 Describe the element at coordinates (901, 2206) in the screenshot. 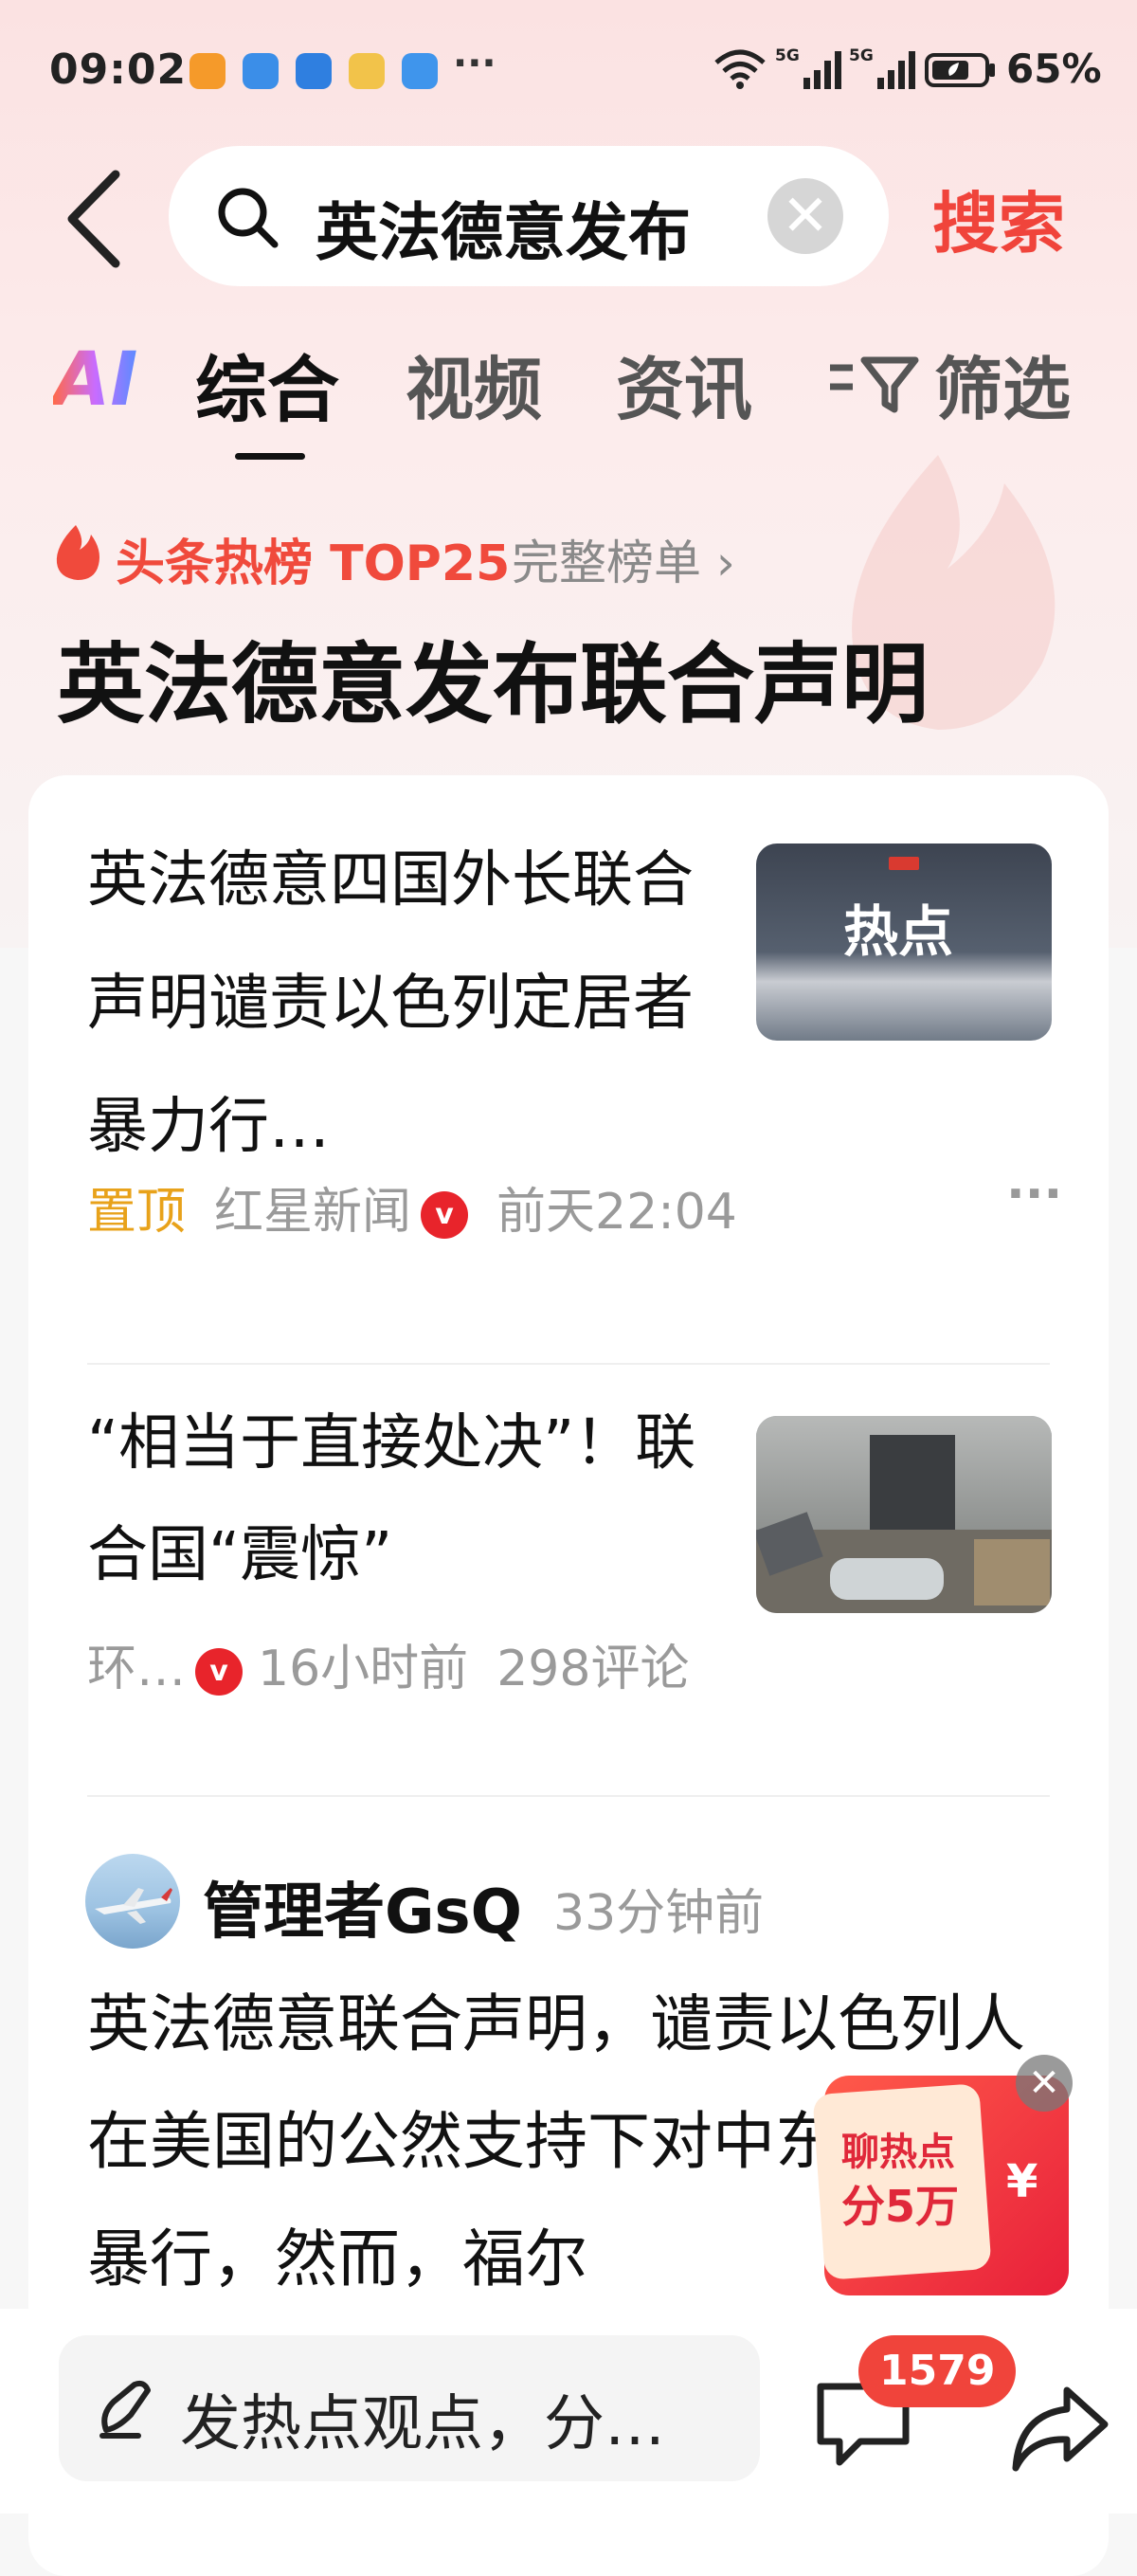

I see `promo-line-2: 分5万` at that location.